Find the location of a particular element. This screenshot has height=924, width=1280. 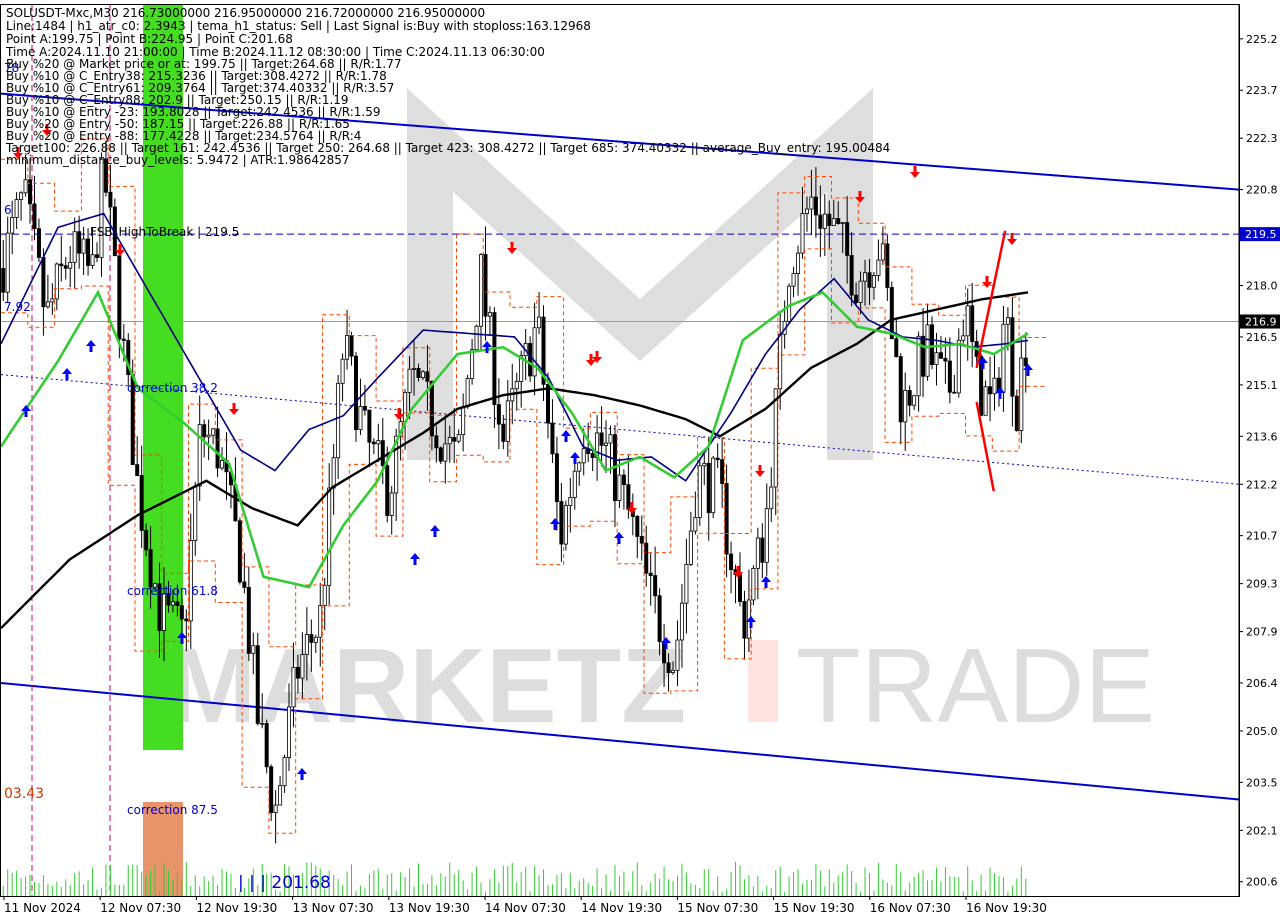

time-tick-label: 15 Nov 07:30 is located at coordinates (717, 908).